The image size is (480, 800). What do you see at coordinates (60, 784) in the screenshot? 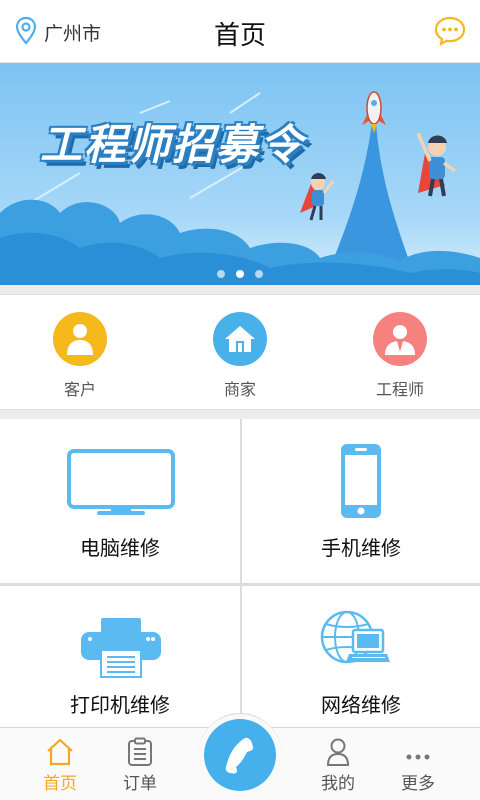
I see `tab-label: 首页` at bounding box center [60, 784].